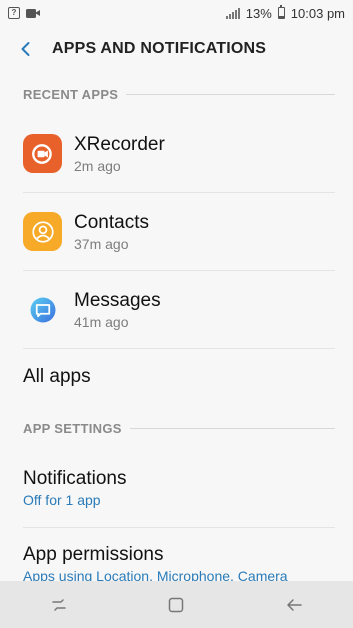  What do you see at coordinates (159, 48) in the screenshot?
I see `page-title: APPS AND NOTIFICATIONS` at bounding box center [159, 48].